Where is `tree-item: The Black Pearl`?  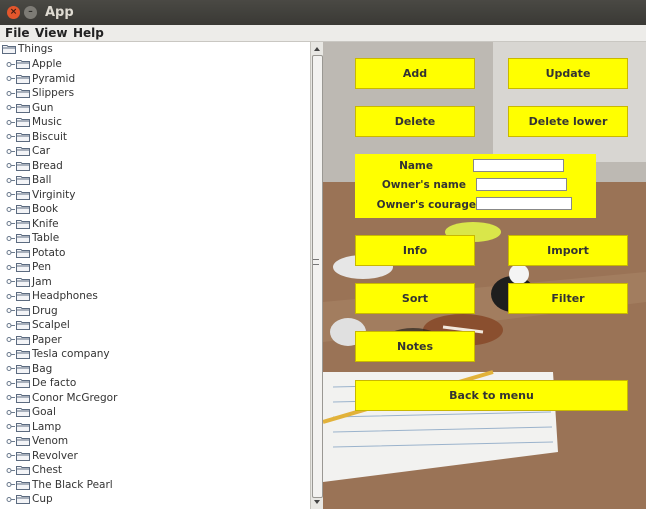
tree-item: The Black Pearl is located at coordinates (59, 486).